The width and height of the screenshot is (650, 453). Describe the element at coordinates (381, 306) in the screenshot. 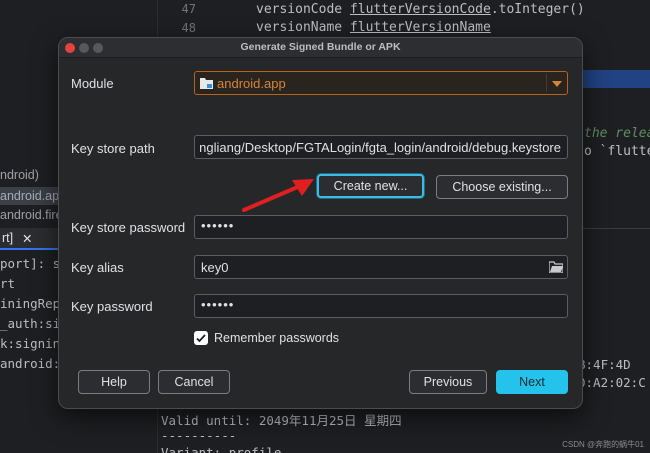

I see `key-password-input: ••••••` at that location.